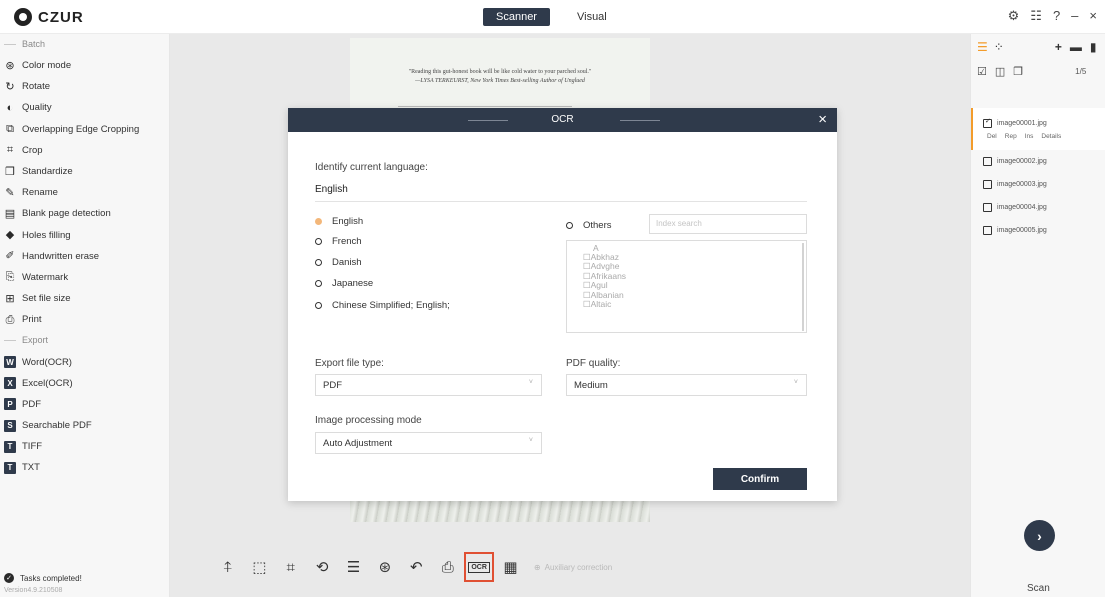 The height and width of the screenshot is (597, 1105). I want to click on message-icon: ☷, so click(1036, 16).